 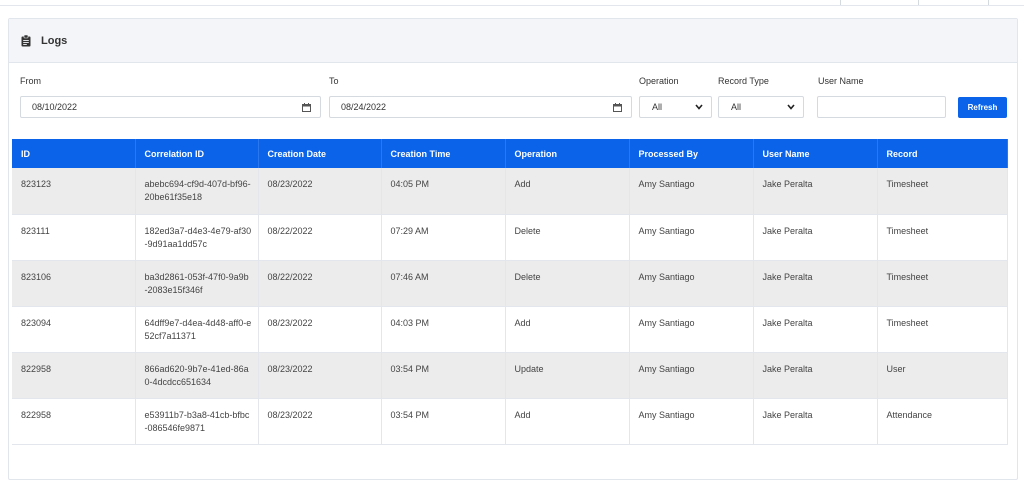 What do you see at coordinates (55, 107) in the screenshot?
I see `from-date-value: 08/10/2022` at bounding box center [55, 107].